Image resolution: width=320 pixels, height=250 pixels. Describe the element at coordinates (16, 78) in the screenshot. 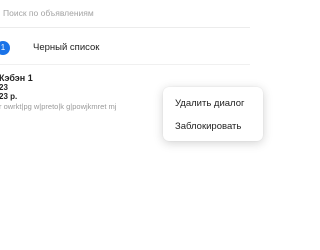

I see `chat-title: Кэбэн 1` at that location.